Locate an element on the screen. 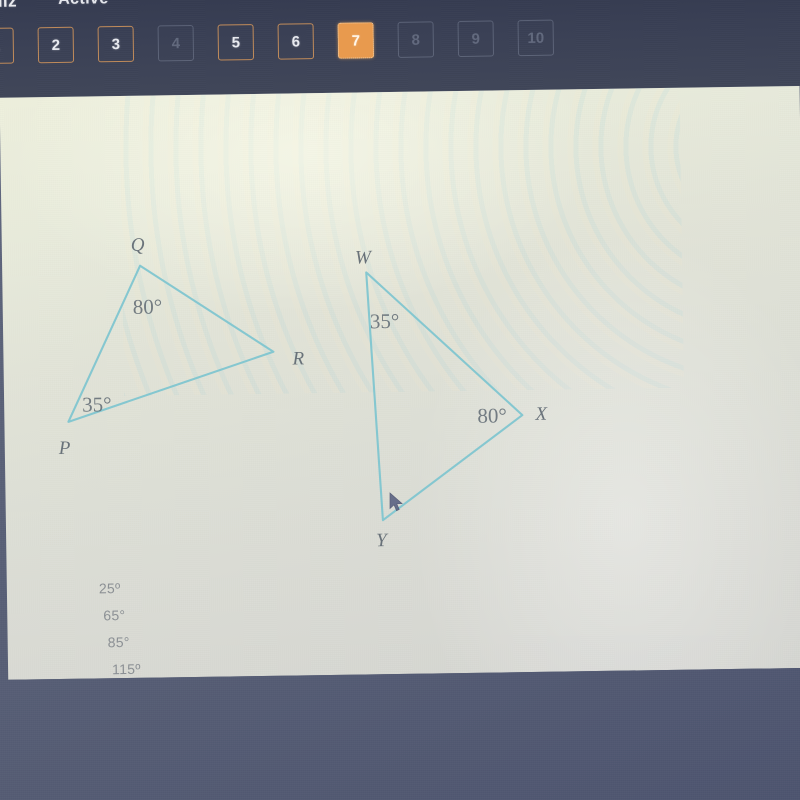 This screenshot has width=800, height=800. triangle-pqr: P Q R 80° 35° is located at coordinates (181, 347).